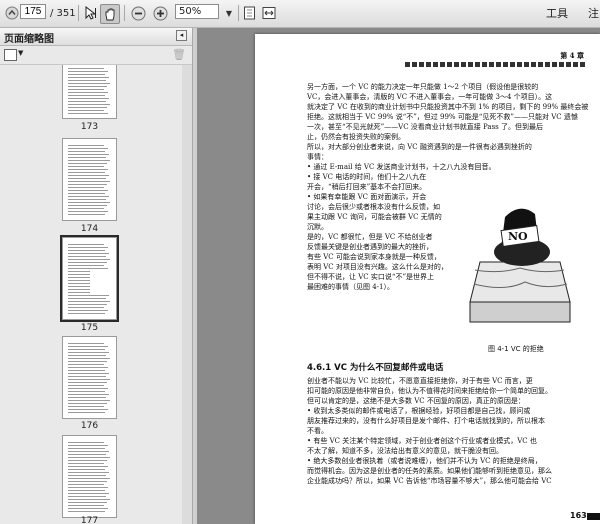 The image size is (600, 524). What do you see at coordinates (420, 381) in the screenshot?
I see `text-line: 创业者不能以为 VC 比较忙，不愿意直接拒绝你，对于有些 VC 而言，更` at bounding box center [420, 381].